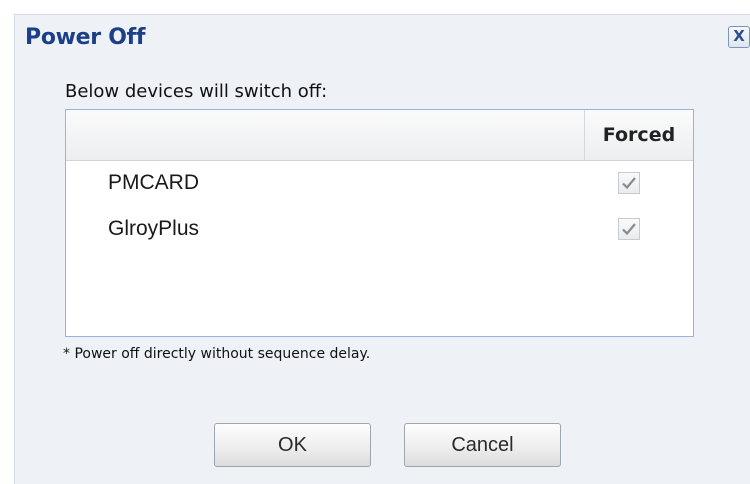 This screenshot has width=750, height=484. What do you see at coordinates (482, 445) in the screenshot?
I see `cancel-button: Cancel` at bounding box center [482, 445].